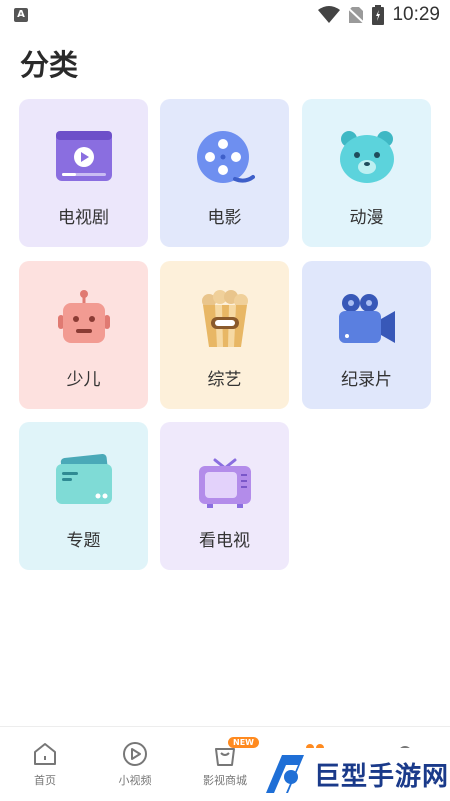 The image size is (450, 801). I want to click on category-label: 看电视, so click(224, 541).